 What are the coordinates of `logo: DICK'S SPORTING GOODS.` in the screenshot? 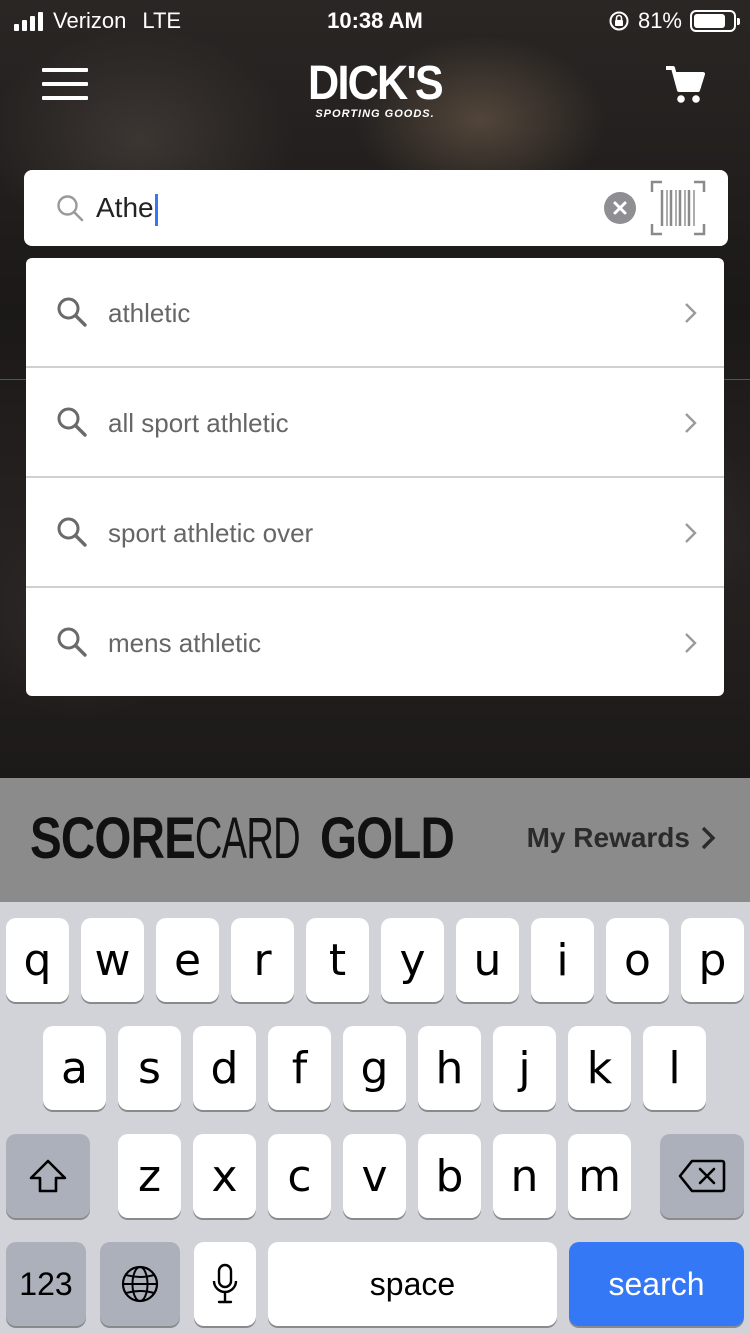 It's located at (375, 93).